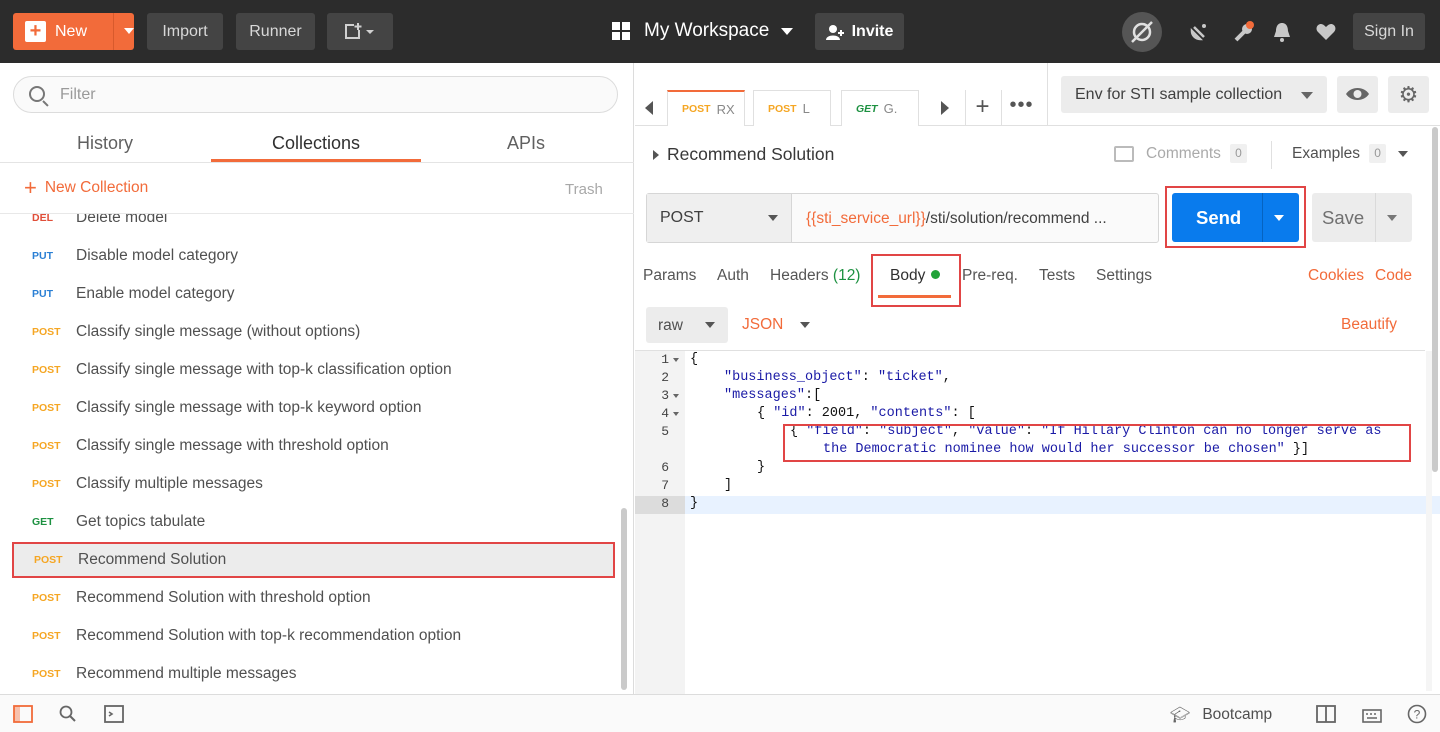 This screenshot has height=732, width=1440. I want to click on json-key: "id", so click(789, 413).